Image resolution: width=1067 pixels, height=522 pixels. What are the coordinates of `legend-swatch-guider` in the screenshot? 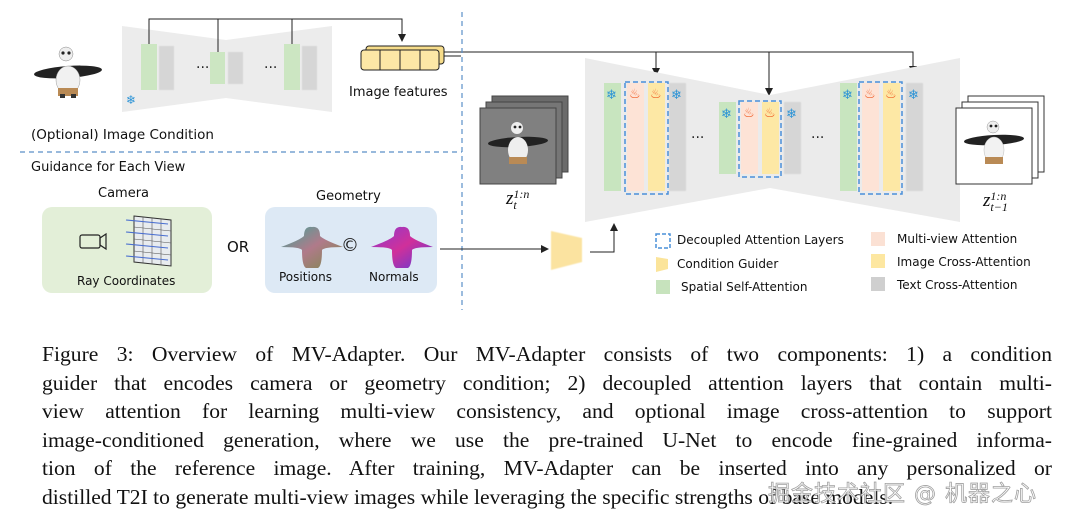 It's located at (662, 264).